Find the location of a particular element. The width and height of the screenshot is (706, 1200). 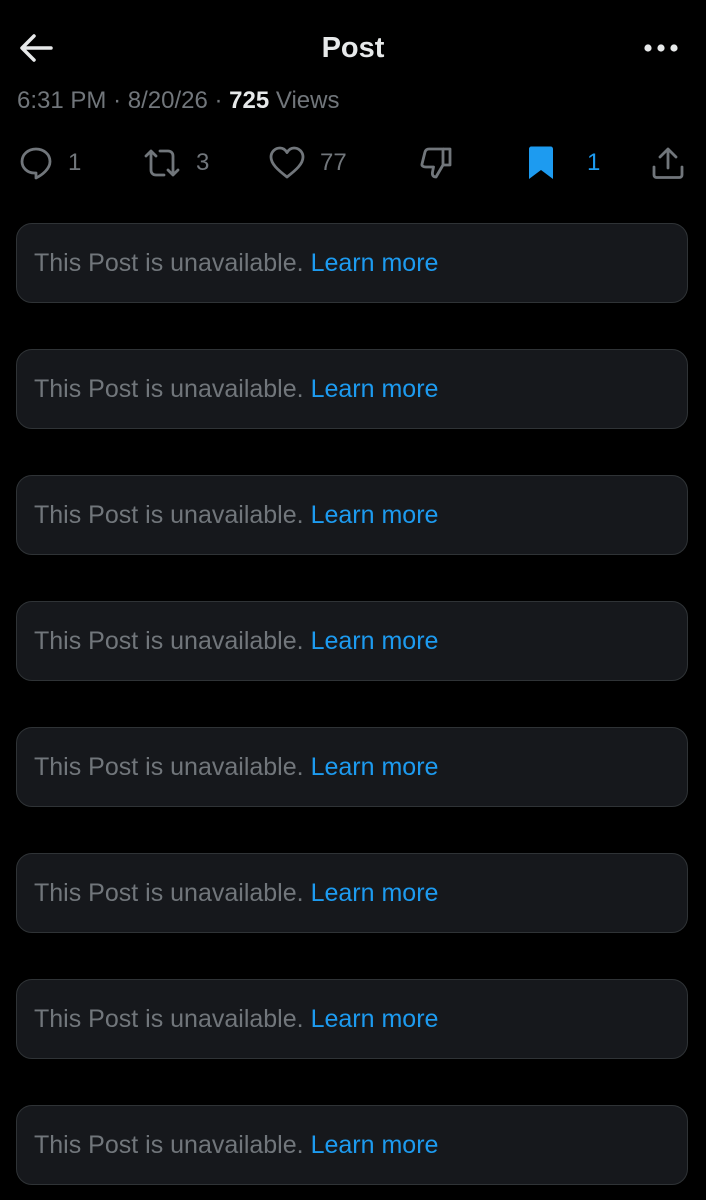

repost-button: 3 is located at coordinates (175, 163).